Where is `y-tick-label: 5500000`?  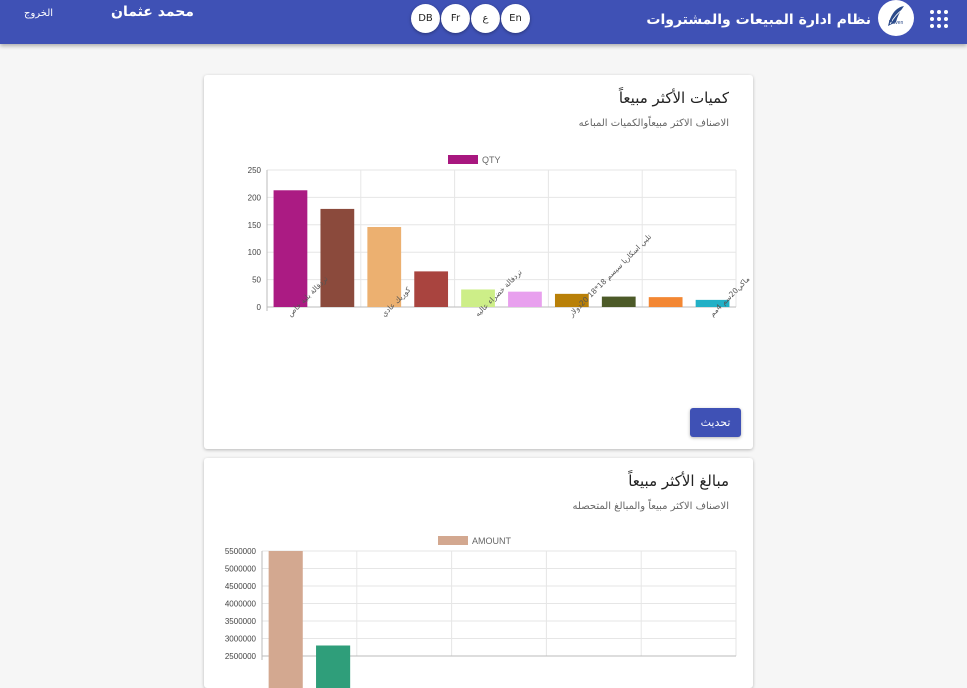 y-tick-label: 5500000 is located at coordinates (241, 551).